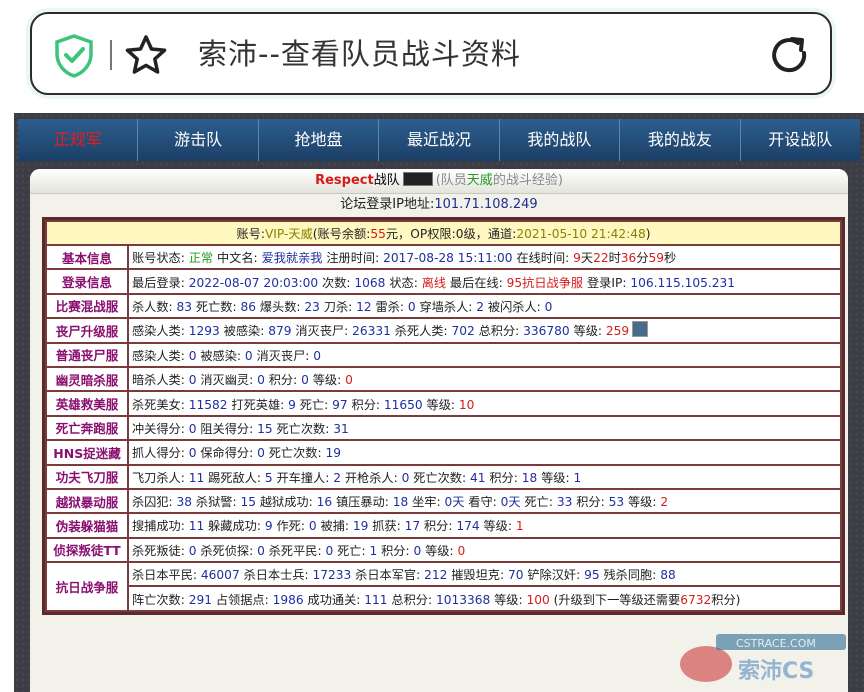 The width and height of the screenshot is (864, 692). I want to click on field-label: 最后登录:, so click(160, 282).